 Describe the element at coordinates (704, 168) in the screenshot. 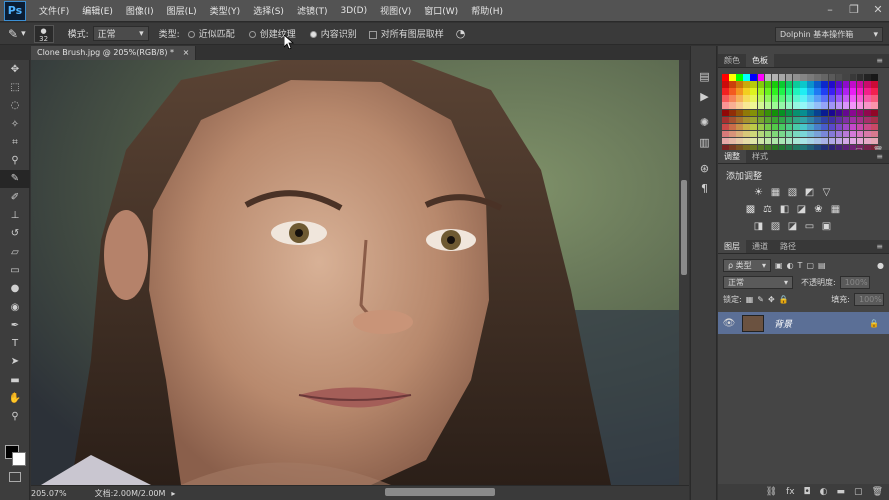

I see `clone-source-icon: ⊛` at that location.